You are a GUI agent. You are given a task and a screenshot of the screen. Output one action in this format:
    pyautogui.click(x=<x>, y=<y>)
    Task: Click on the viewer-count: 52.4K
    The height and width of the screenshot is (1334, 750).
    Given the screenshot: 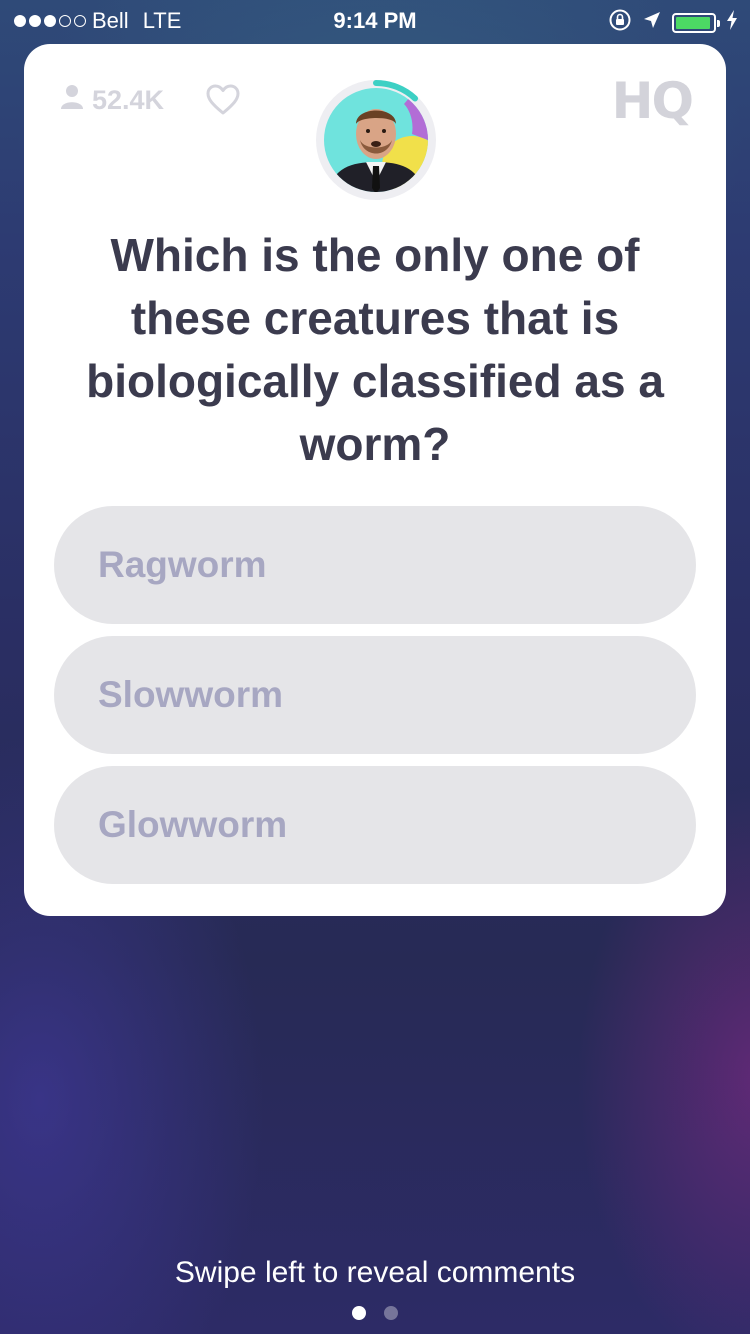 What is the action you would take?
    pyautogui.click(x=112, y=100)
    